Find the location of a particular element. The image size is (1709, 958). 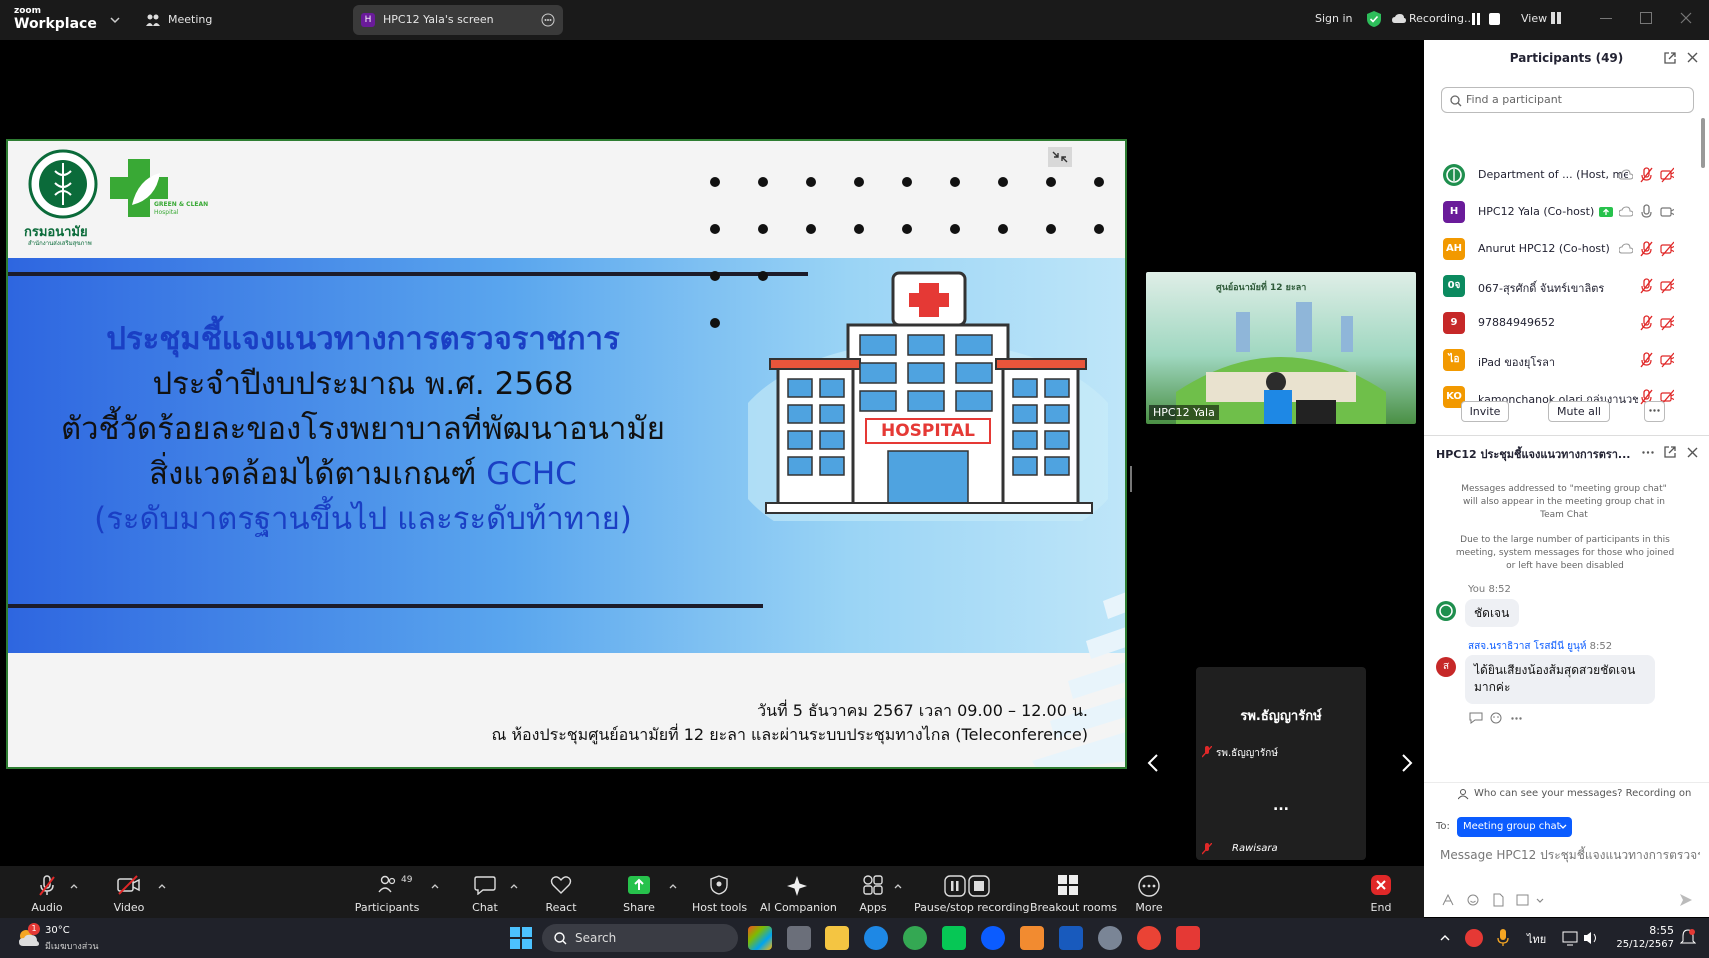

input-language: ไทย is located at coordinates (1536, 939).